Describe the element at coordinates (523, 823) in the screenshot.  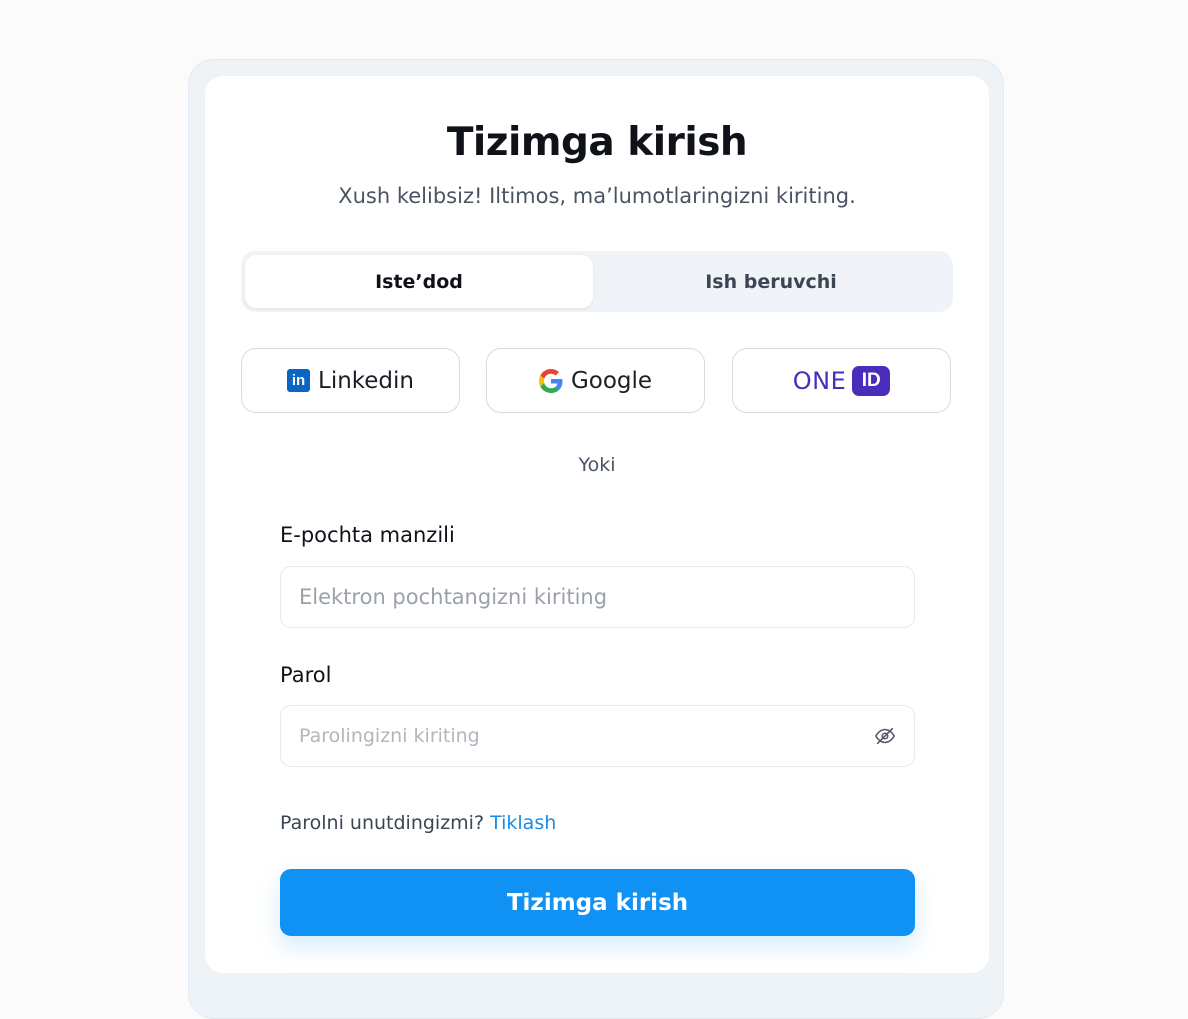
I see `reset-password-link: Tiklash` at that location.